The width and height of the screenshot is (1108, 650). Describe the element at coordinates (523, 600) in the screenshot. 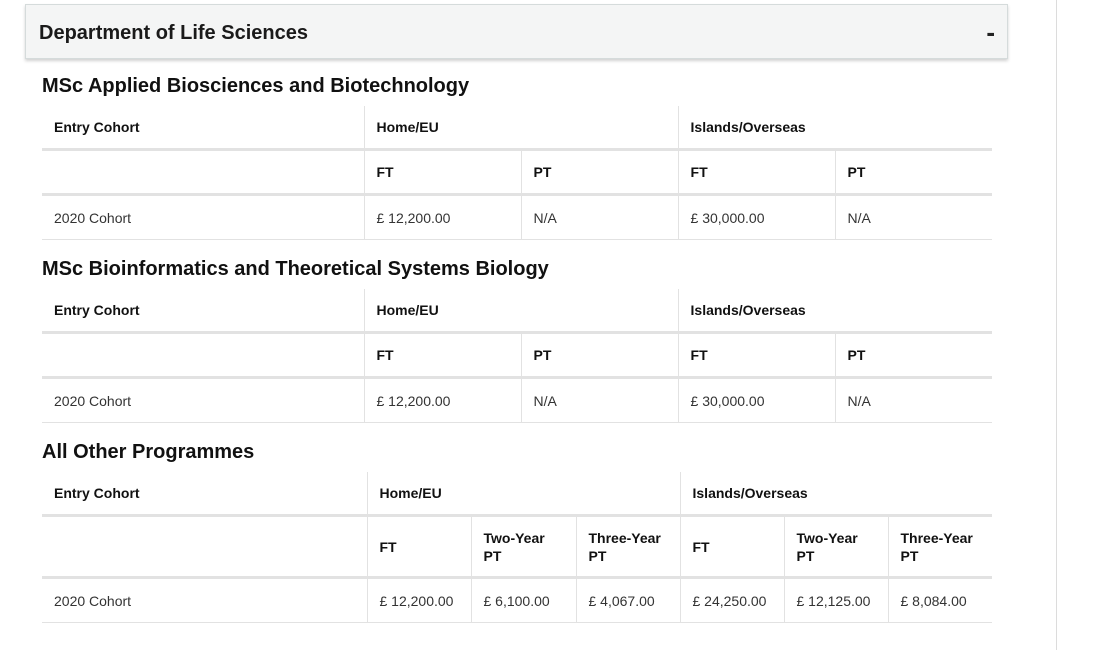

I see `fee-cell: £ 6,100.00` at that location.